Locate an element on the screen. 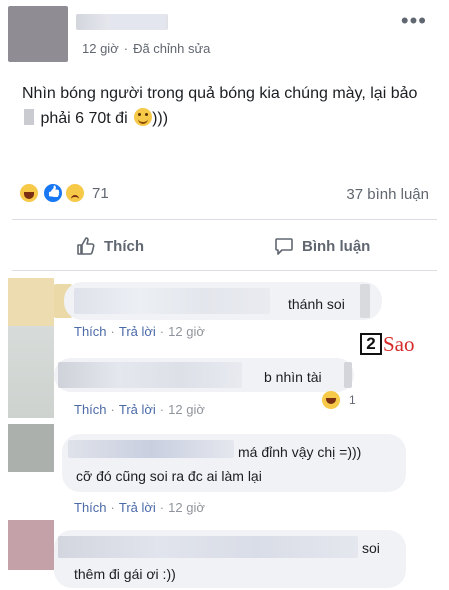  comment-text-line1: soi is located at coordinates (371, 548).